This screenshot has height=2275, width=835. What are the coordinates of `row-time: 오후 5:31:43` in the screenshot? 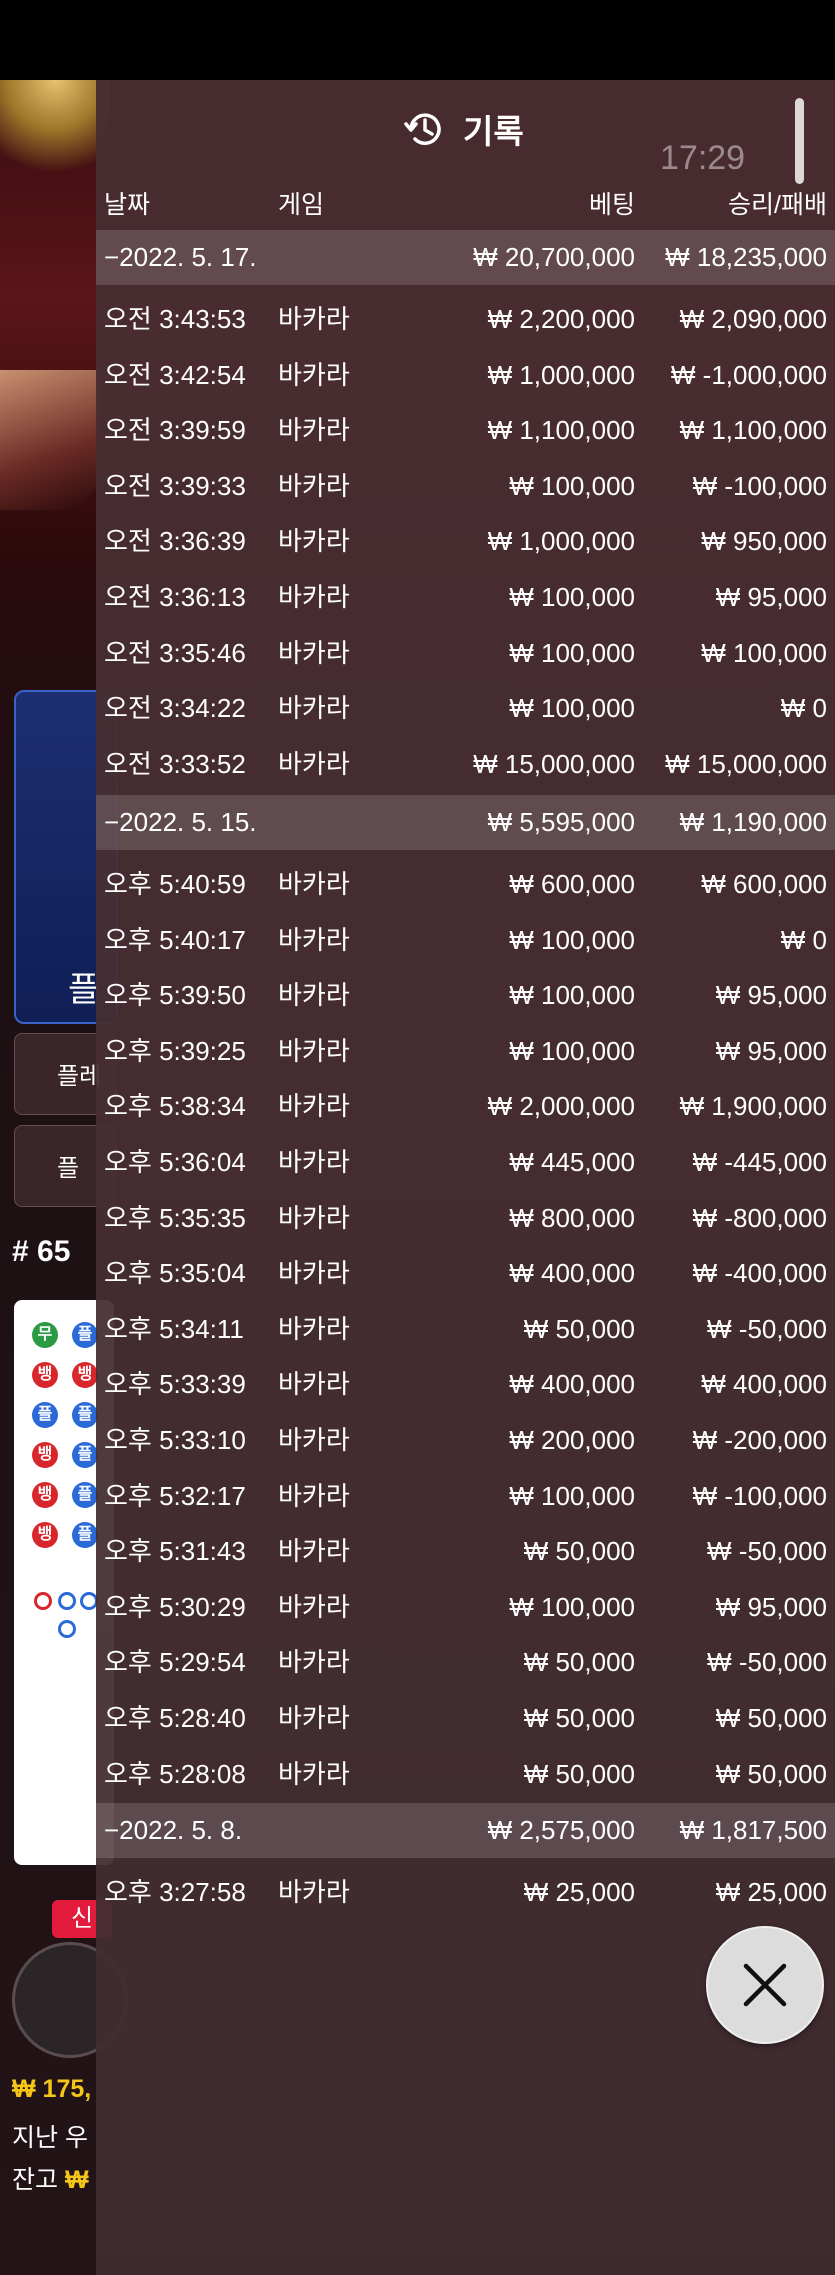 It's located at (175, 1551).